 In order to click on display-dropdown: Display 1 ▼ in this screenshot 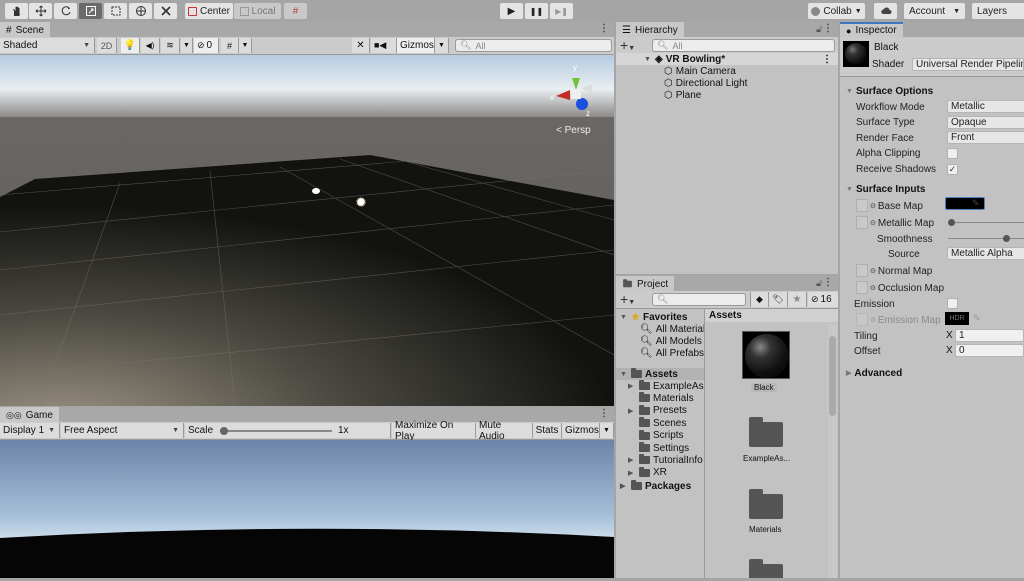, I will do `click(30, 430)`.